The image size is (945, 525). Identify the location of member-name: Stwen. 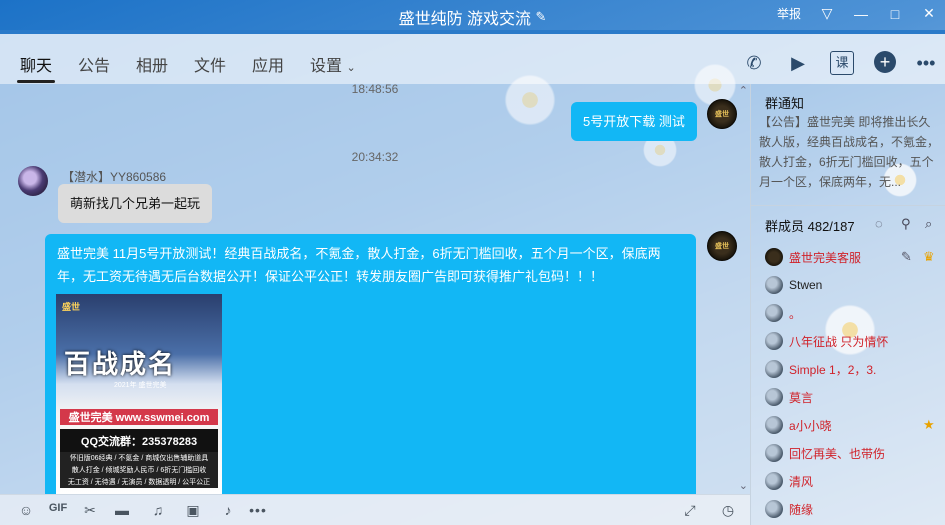
(806, 285).